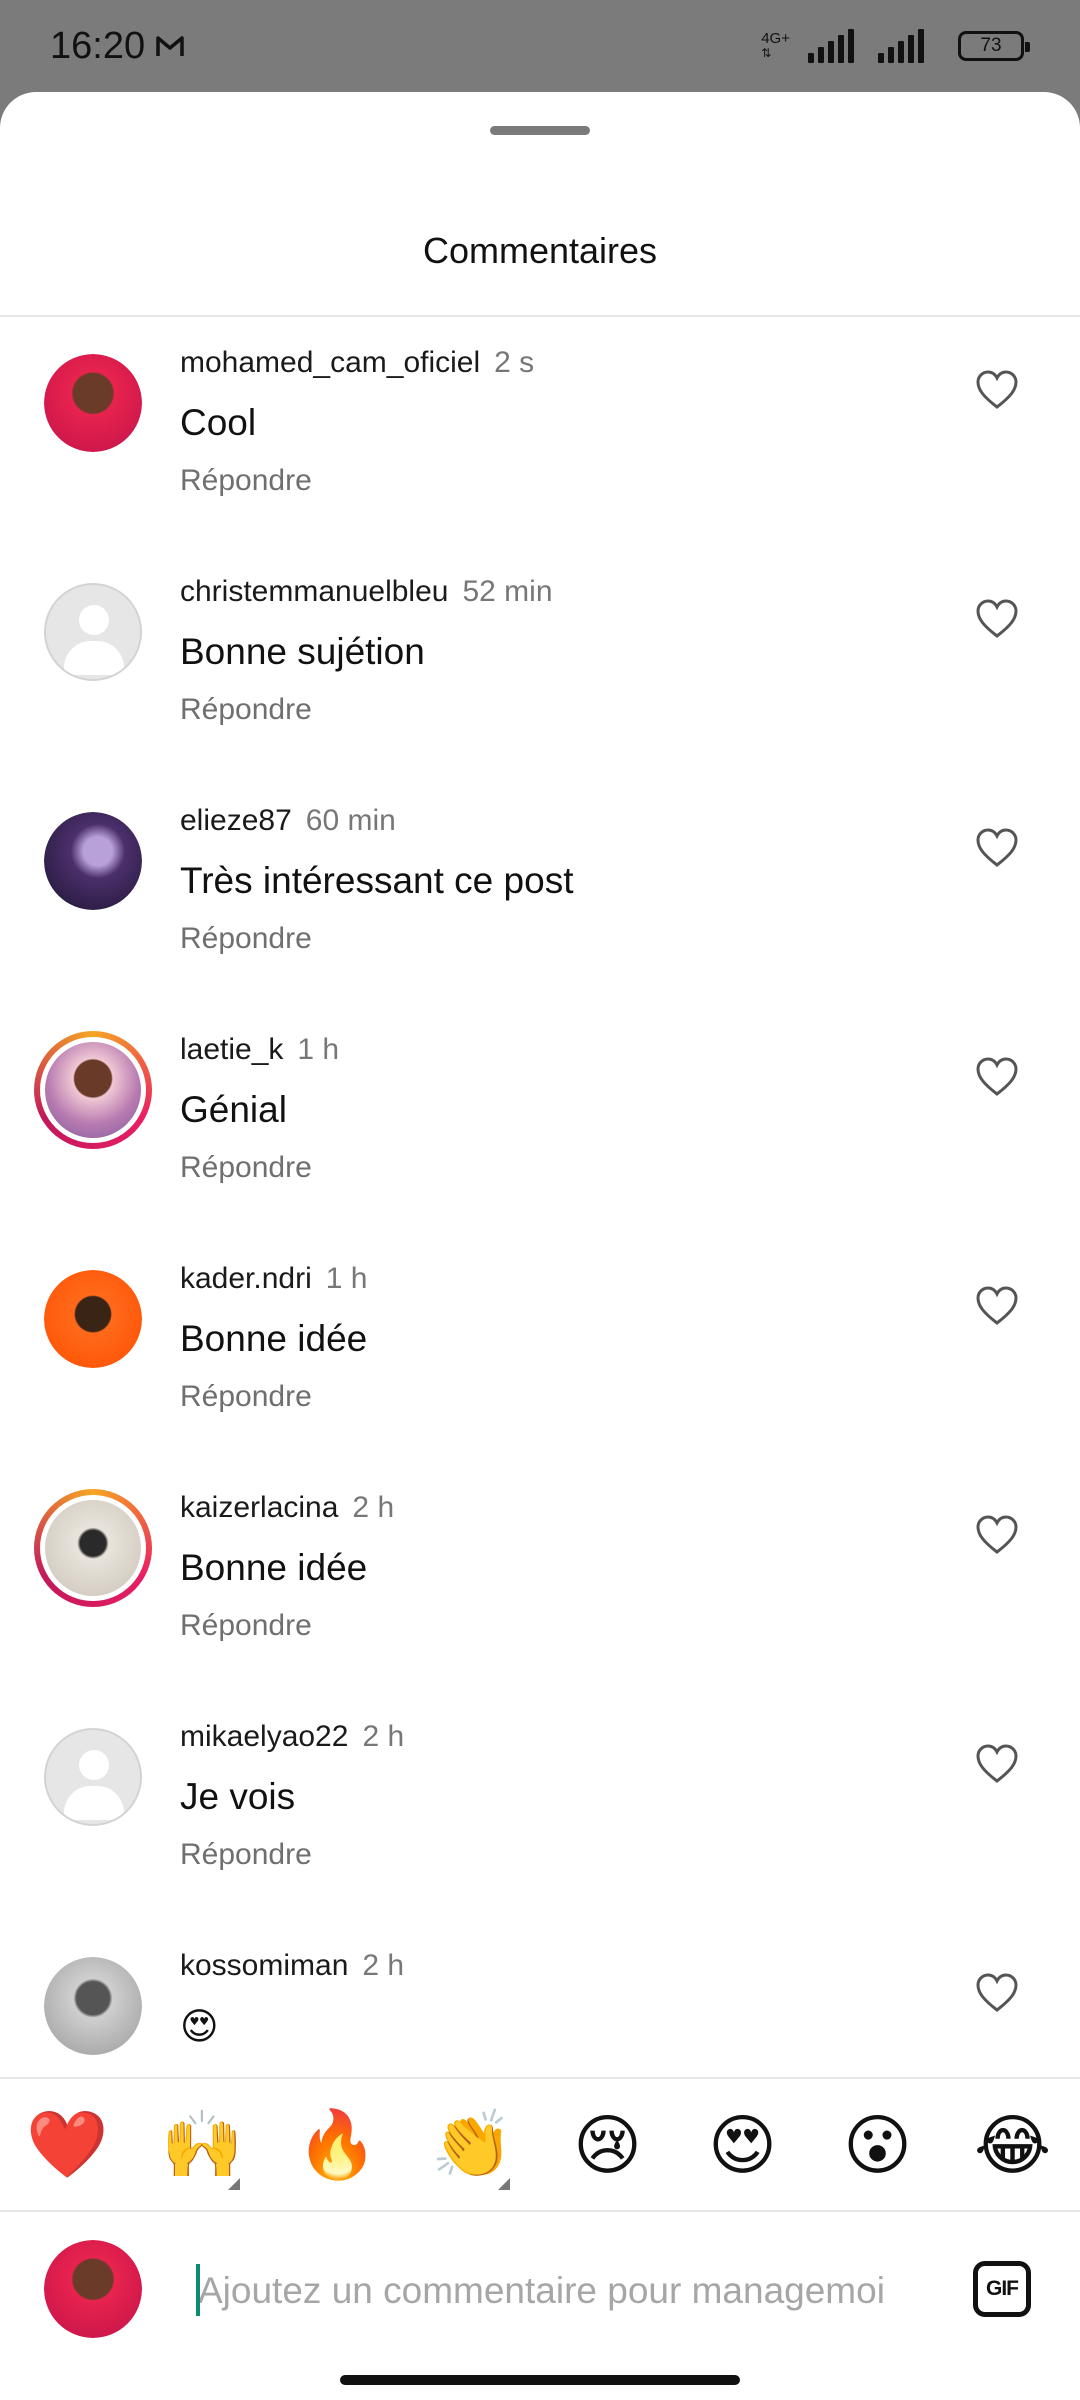 The width and height of the screenshot is (1080, 2400). I want to click on status-time: 16:20, so click(98, 45).